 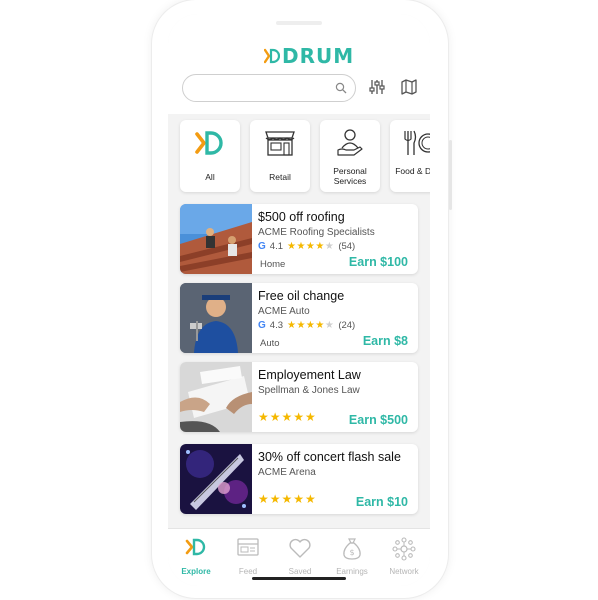 I want to click on phone-notch, so click(x=299, y=25).